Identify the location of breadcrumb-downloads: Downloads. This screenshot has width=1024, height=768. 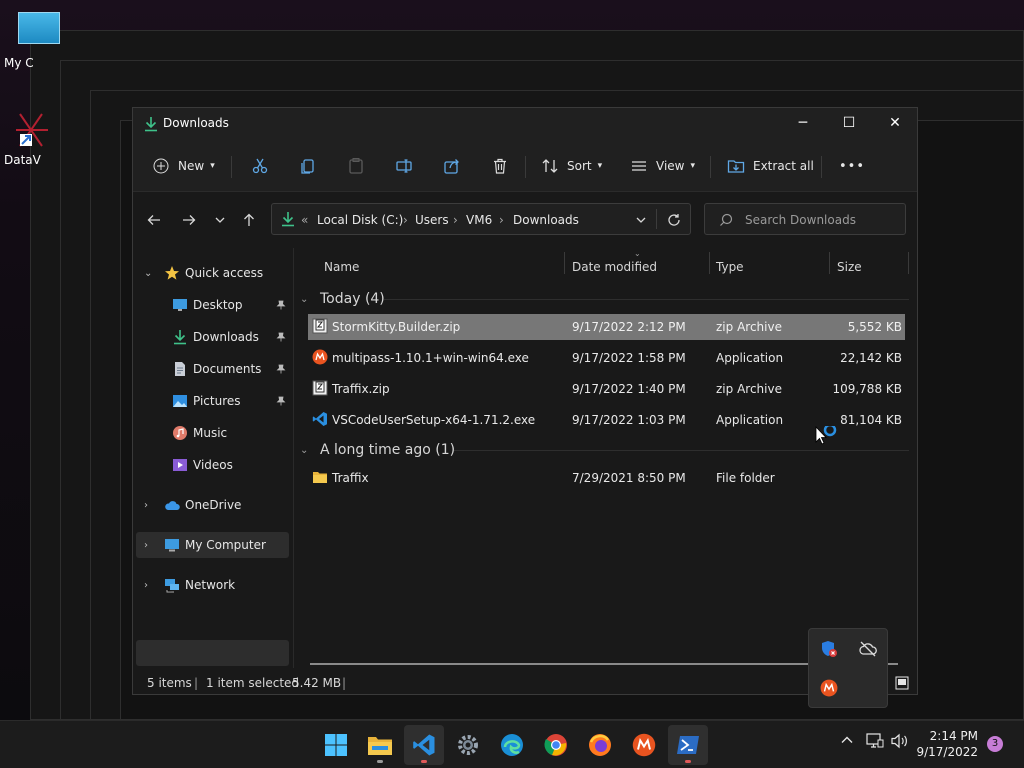
(546, 220).